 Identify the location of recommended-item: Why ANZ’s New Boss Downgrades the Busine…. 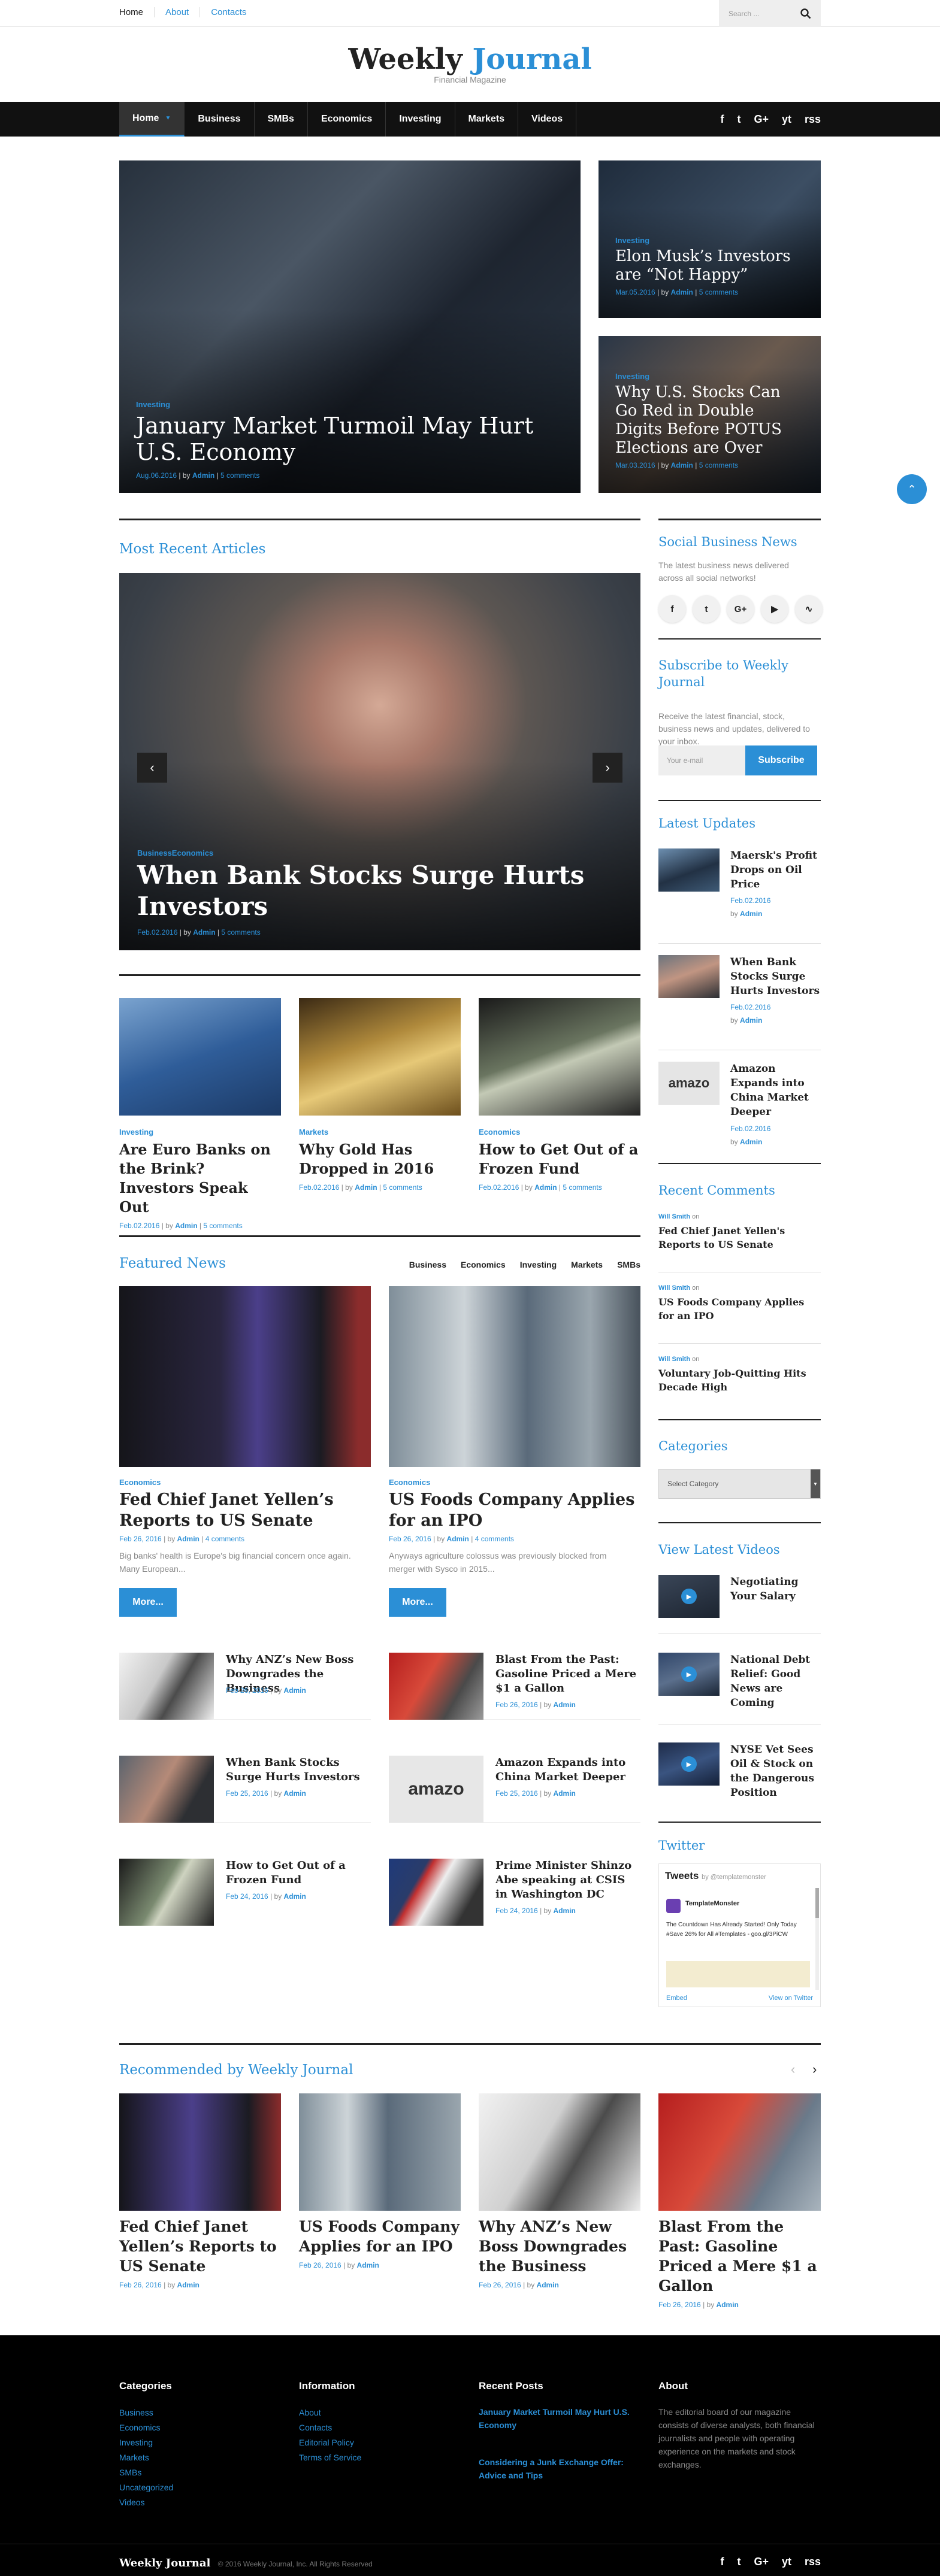
(559, 2191).